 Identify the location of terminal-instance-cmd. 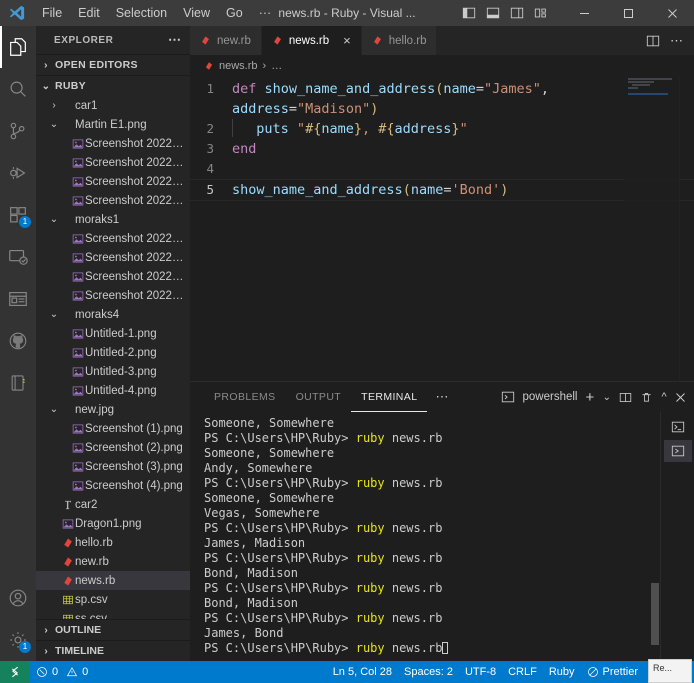
(677, 451).